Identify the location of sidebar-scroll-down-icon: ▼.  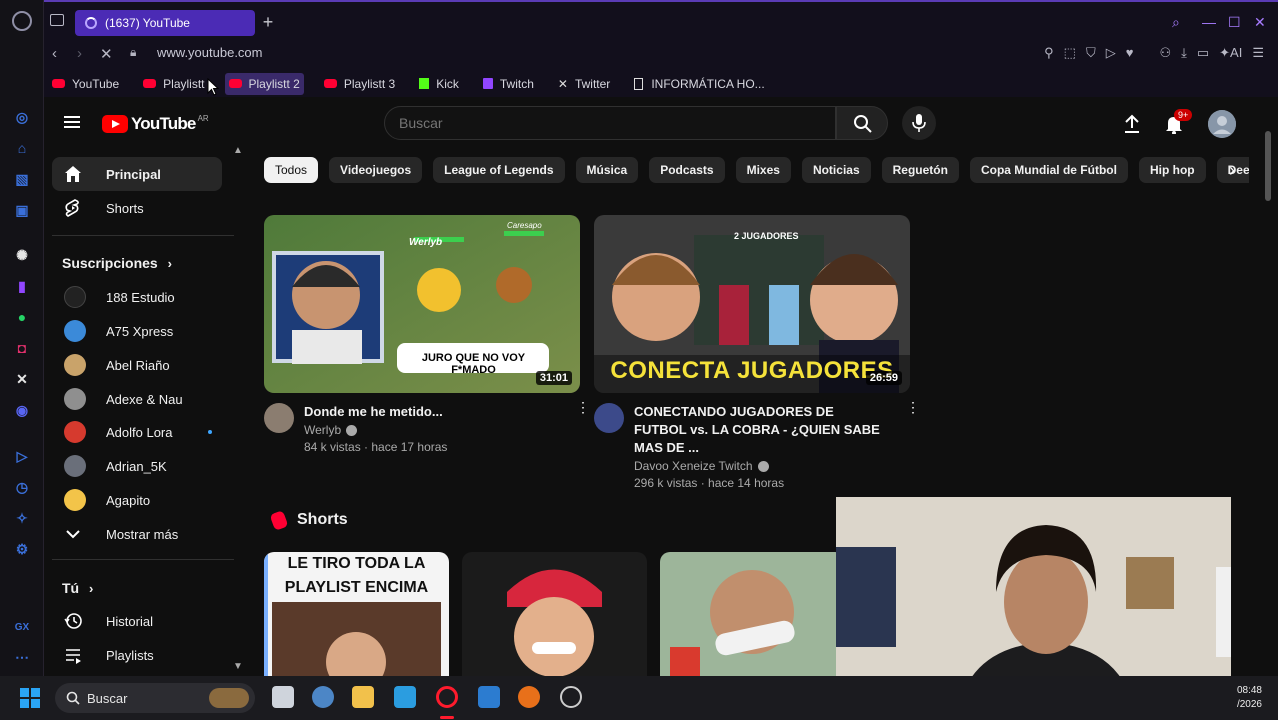
(238, 666).